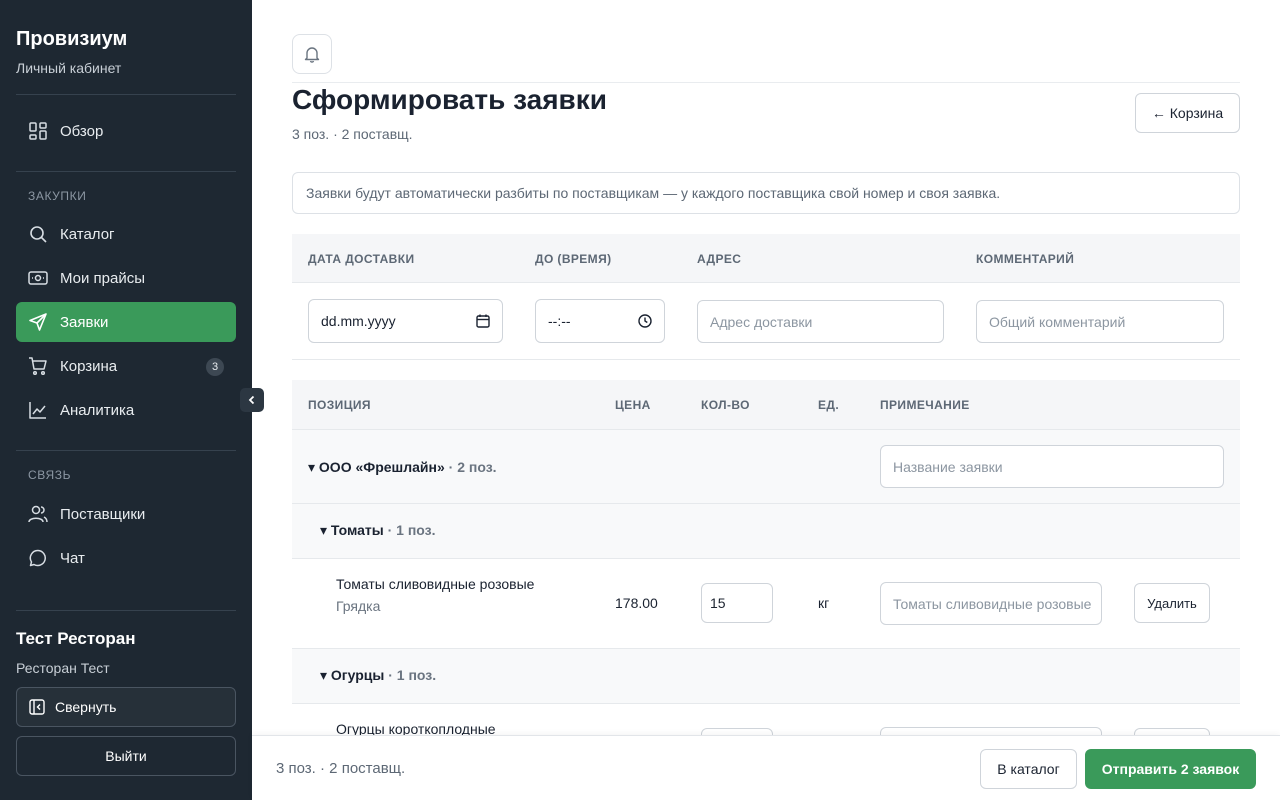  What do you see at coordinates (126, 756) in the screenshot?
I see `logout-button: Выйти` at bounding box center [126, 756].